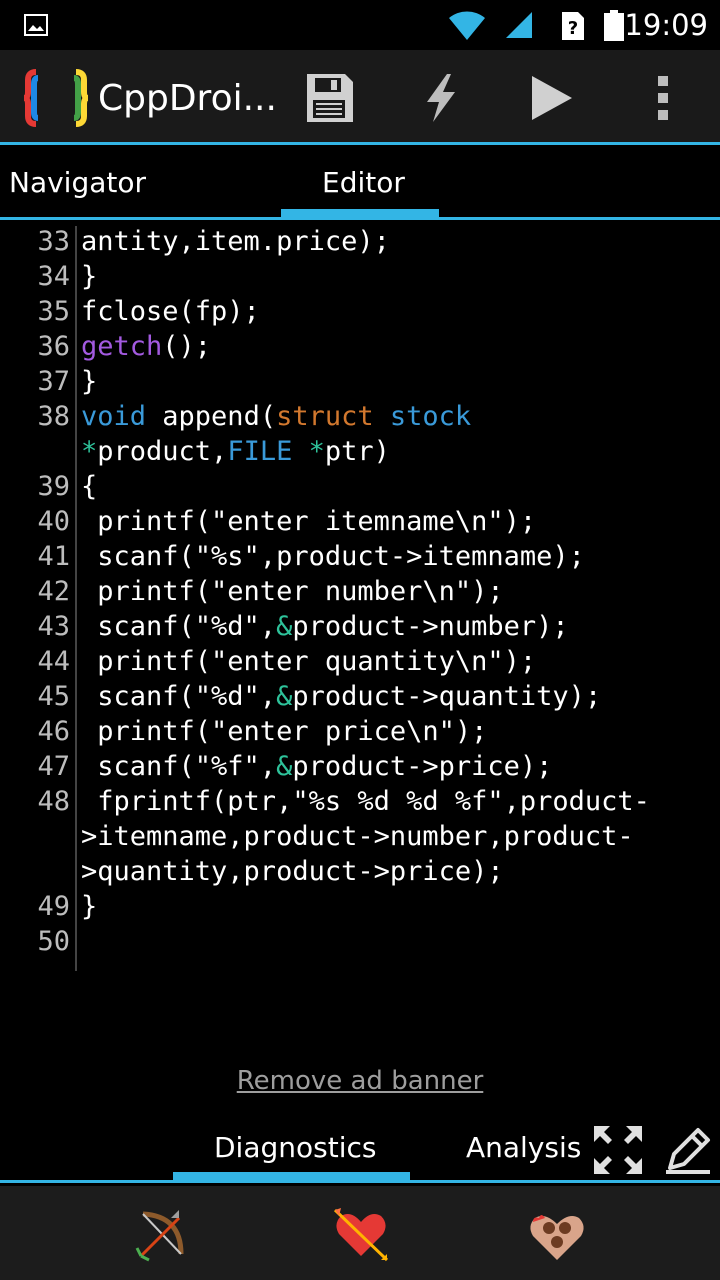  I want to click on line-number: 34, so click(53, 276).